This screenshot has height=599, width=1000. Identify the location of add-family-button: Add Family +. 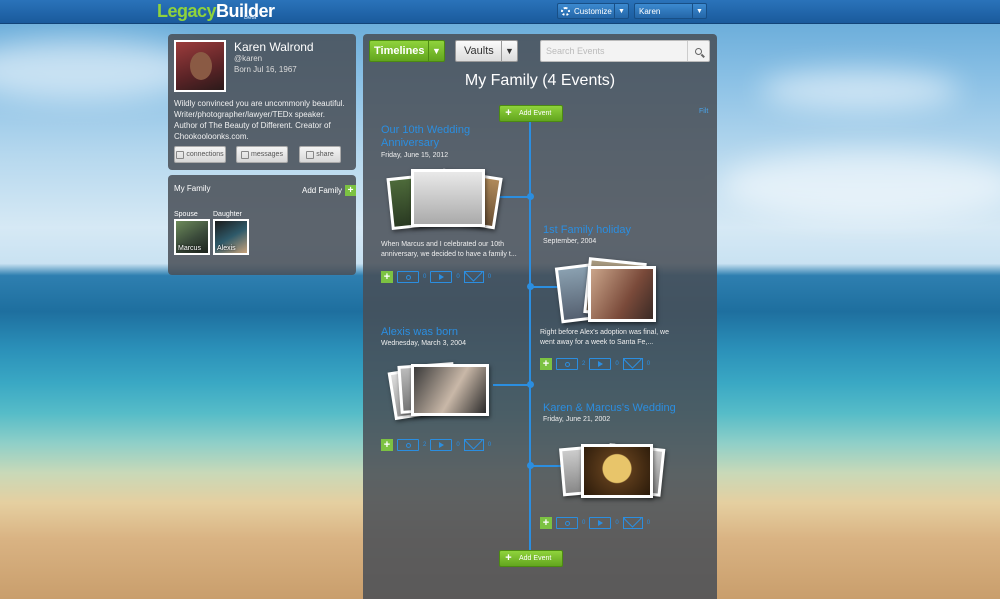
(329, 190).